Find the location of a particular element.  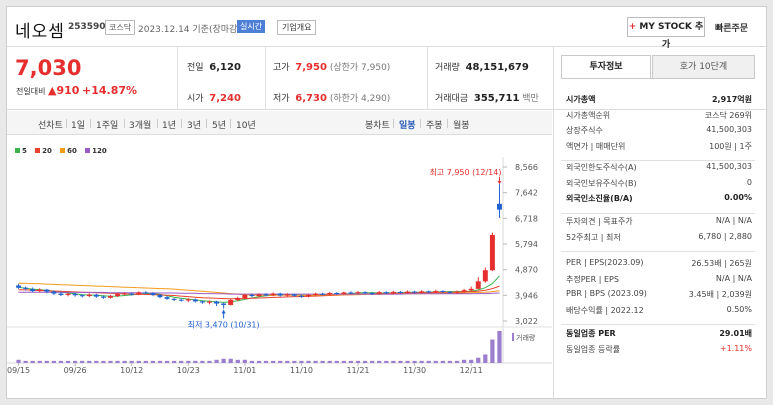

quick-order-button: 빠른주문 is located at coordinates (731, 27).